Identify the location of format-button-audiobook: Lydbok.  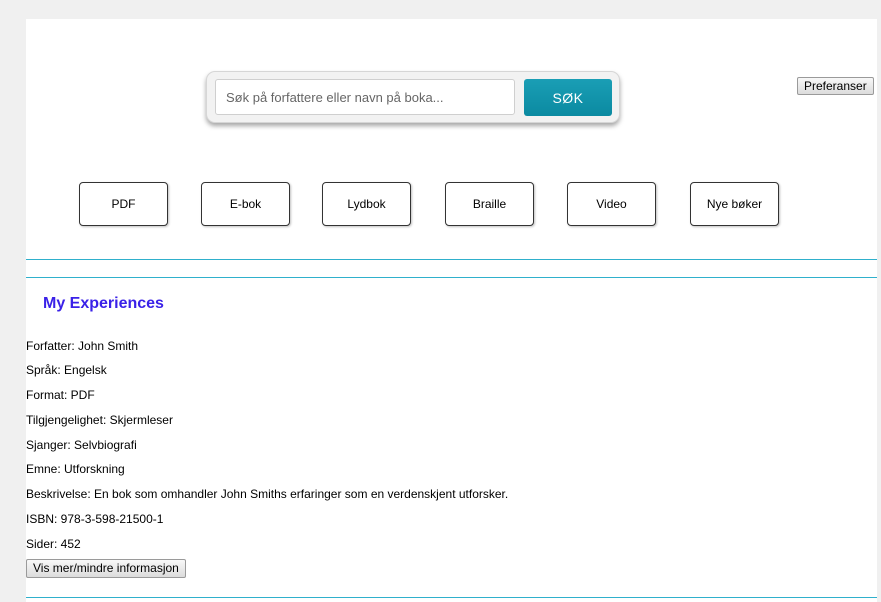
(366, 204).